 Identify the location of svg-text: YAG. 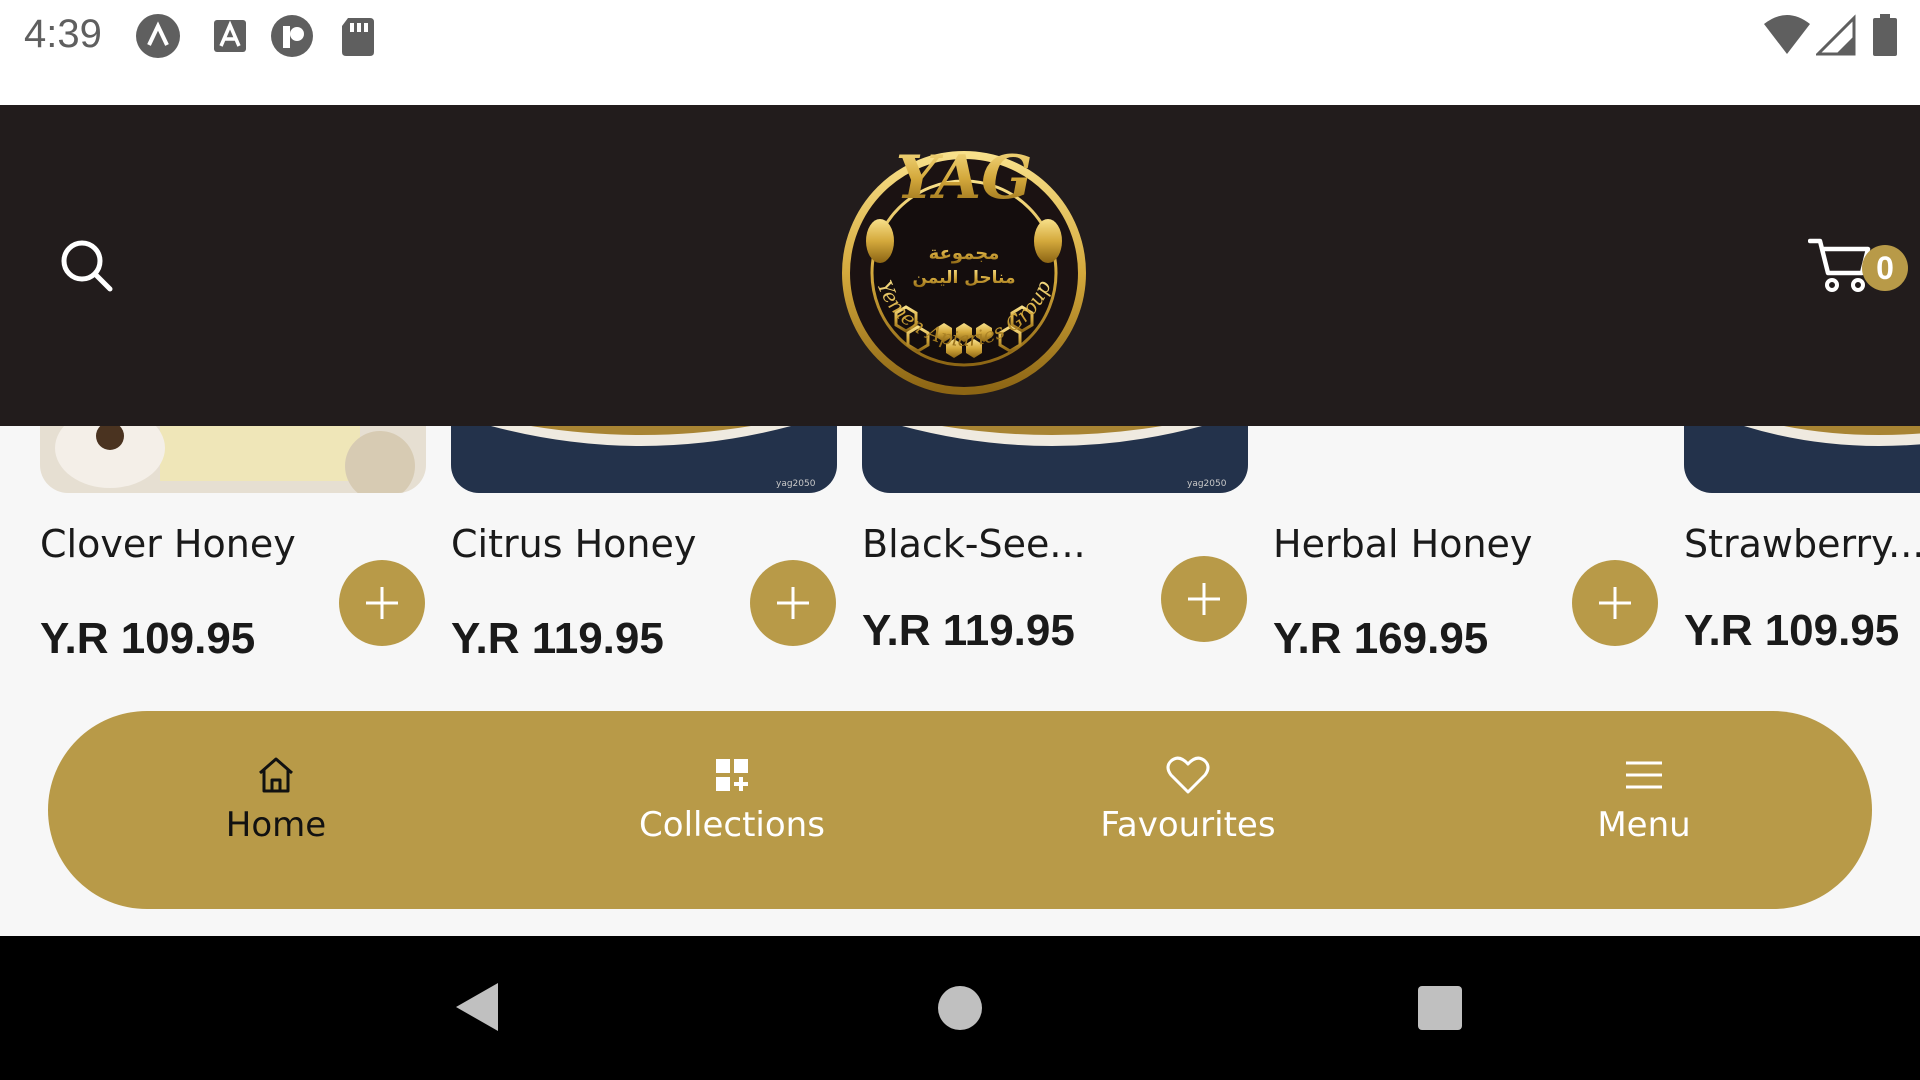
(964, 178).